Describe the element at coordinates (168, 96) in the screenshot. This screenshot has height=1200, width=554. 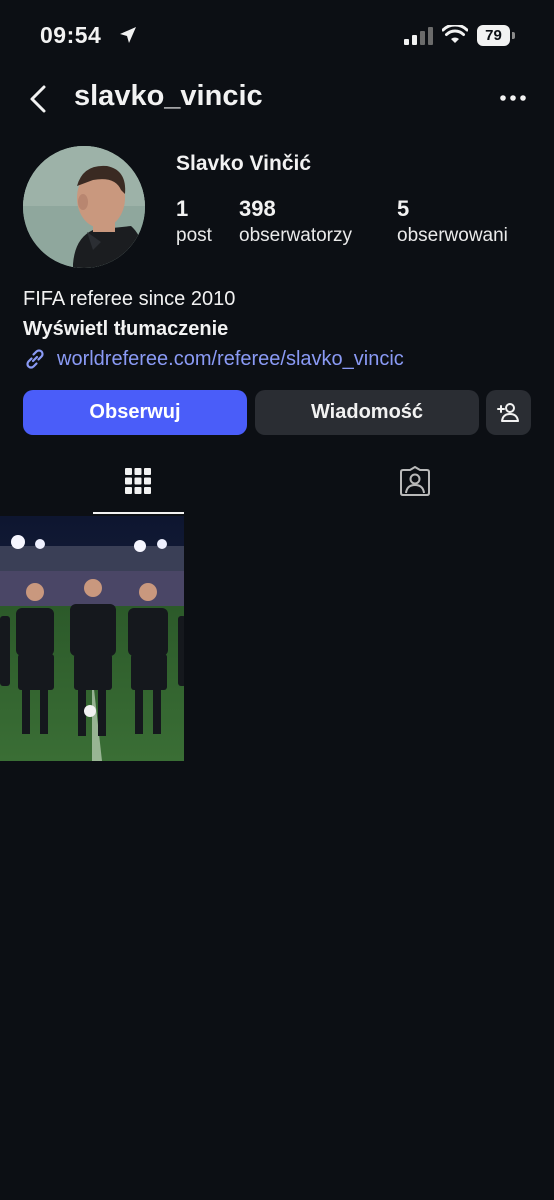
I see `header-username: slavko_vincic` at that location.